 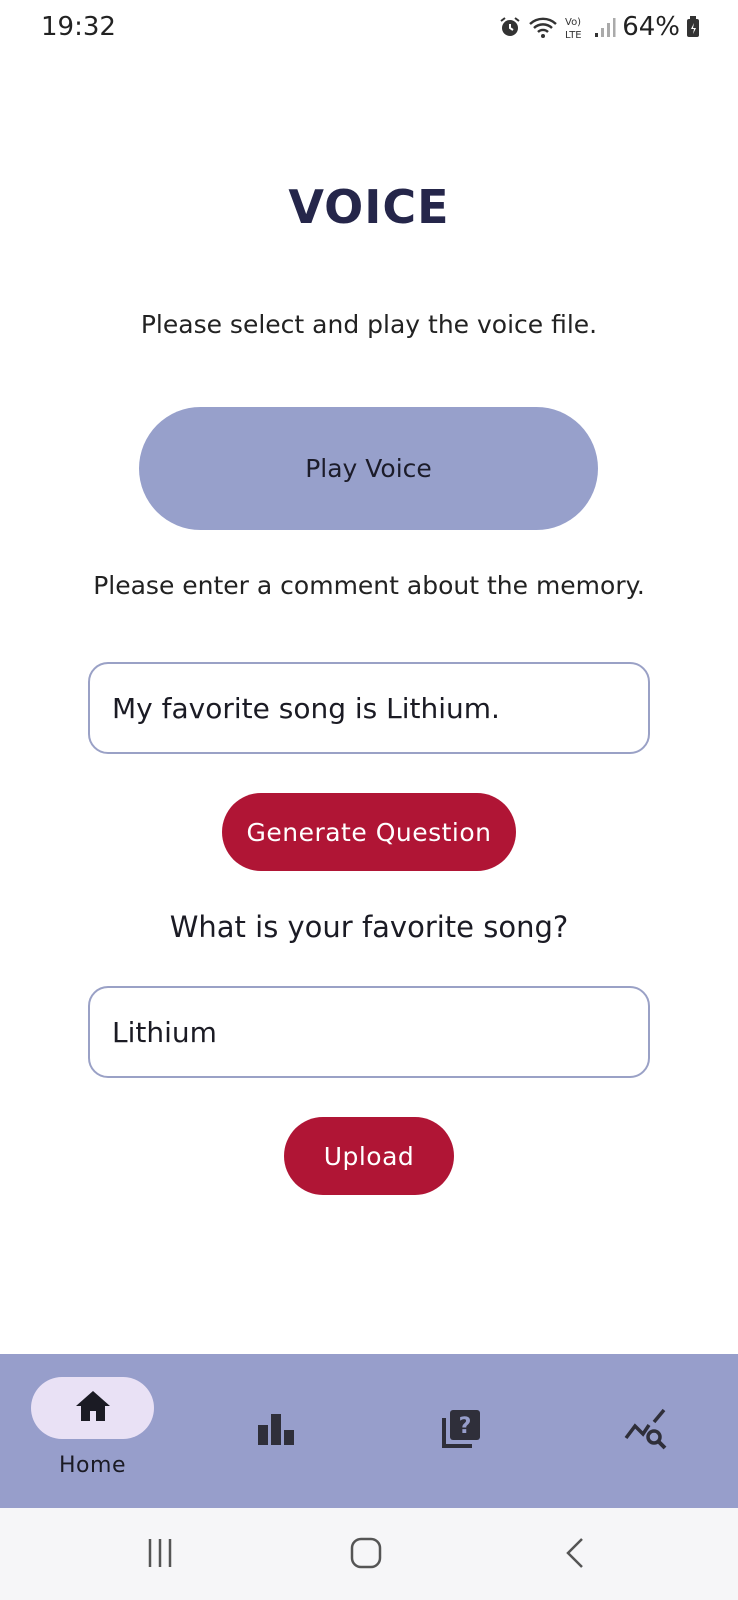 I want to click on upload-button: Upload, so click(x=369, y=1156).